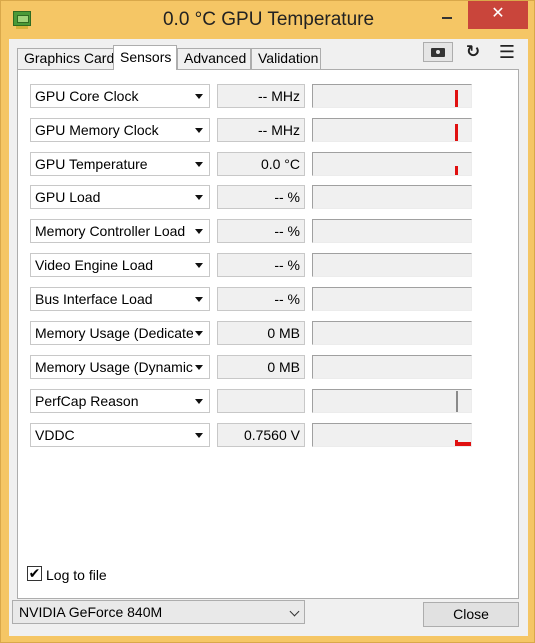 The image size is (535, 643). I want to click on sensor-row: GPU Load -- %, so click(251, 197).